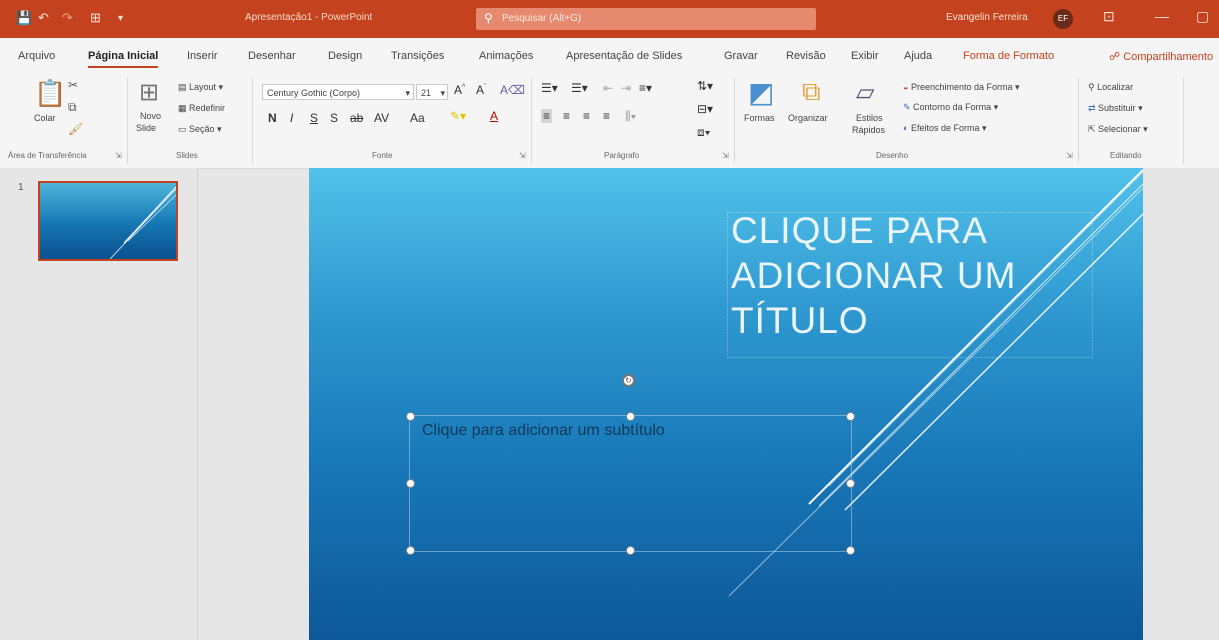  What do you see at coordinates (549, 88) in the screenshot?
I see `bullets-icon: ☰▾` at bounding box center [549, 88].